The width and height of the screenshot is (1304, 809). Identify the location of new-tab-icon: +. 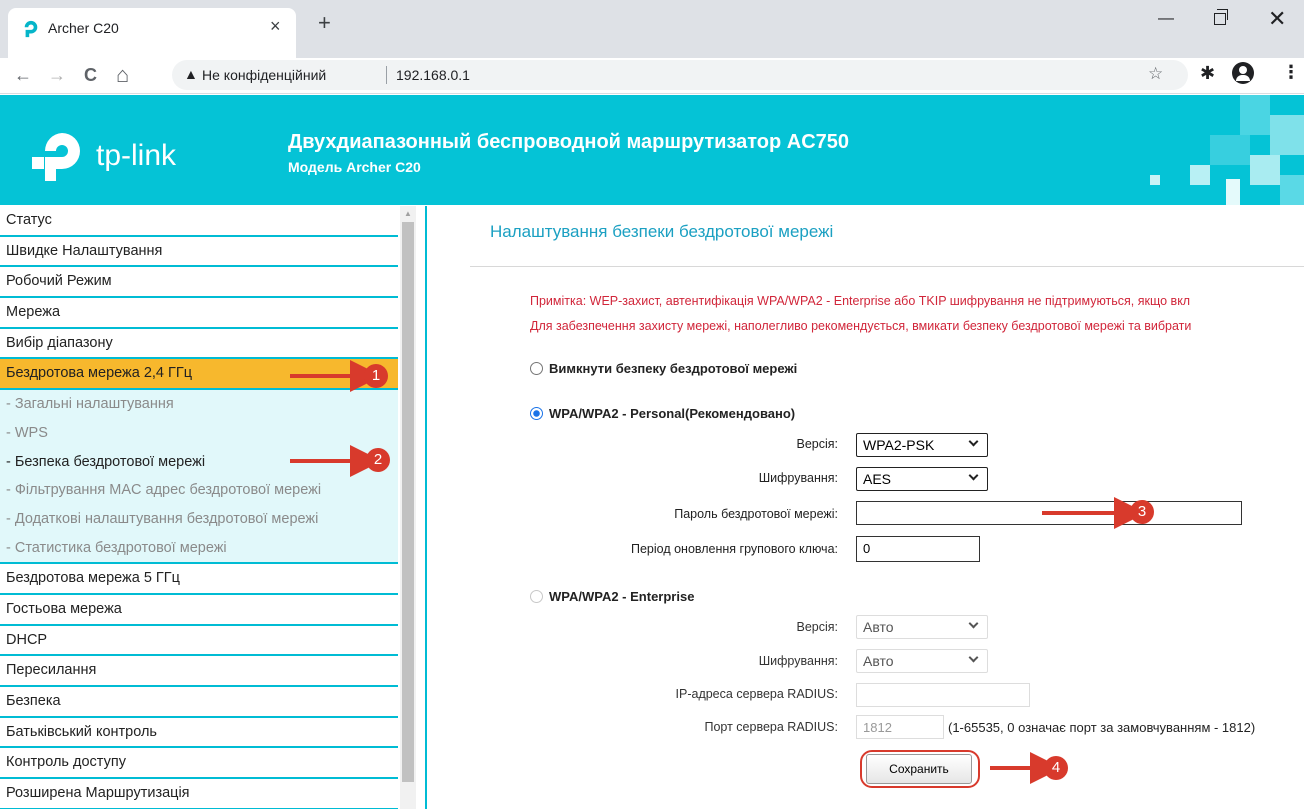
(324, 23).